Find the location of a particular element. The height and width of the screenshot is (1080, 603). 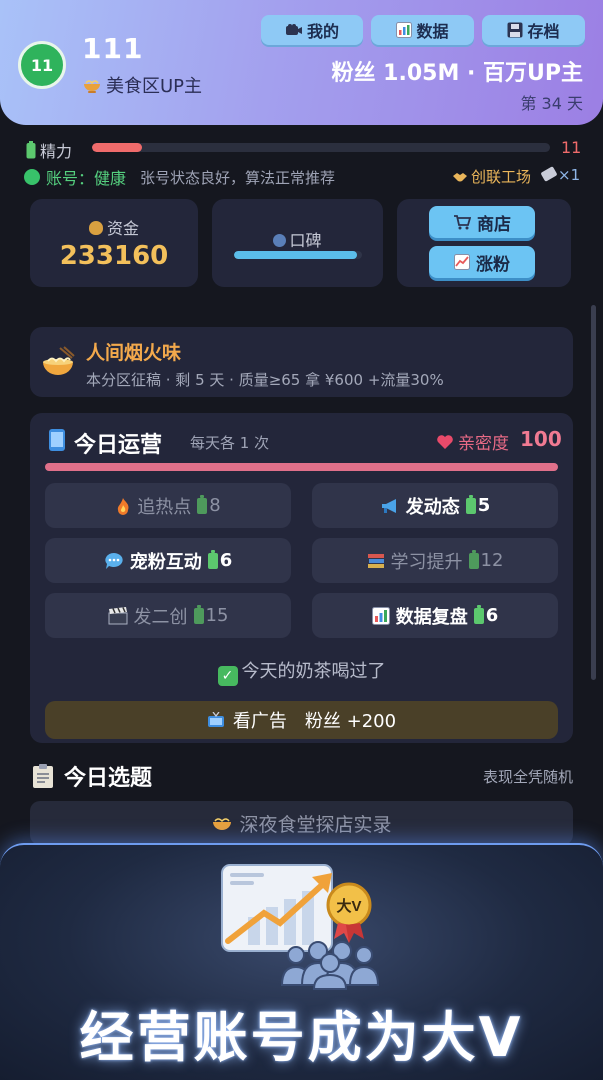

energy-label-text: 精力 is located at coordinates (56, 151).